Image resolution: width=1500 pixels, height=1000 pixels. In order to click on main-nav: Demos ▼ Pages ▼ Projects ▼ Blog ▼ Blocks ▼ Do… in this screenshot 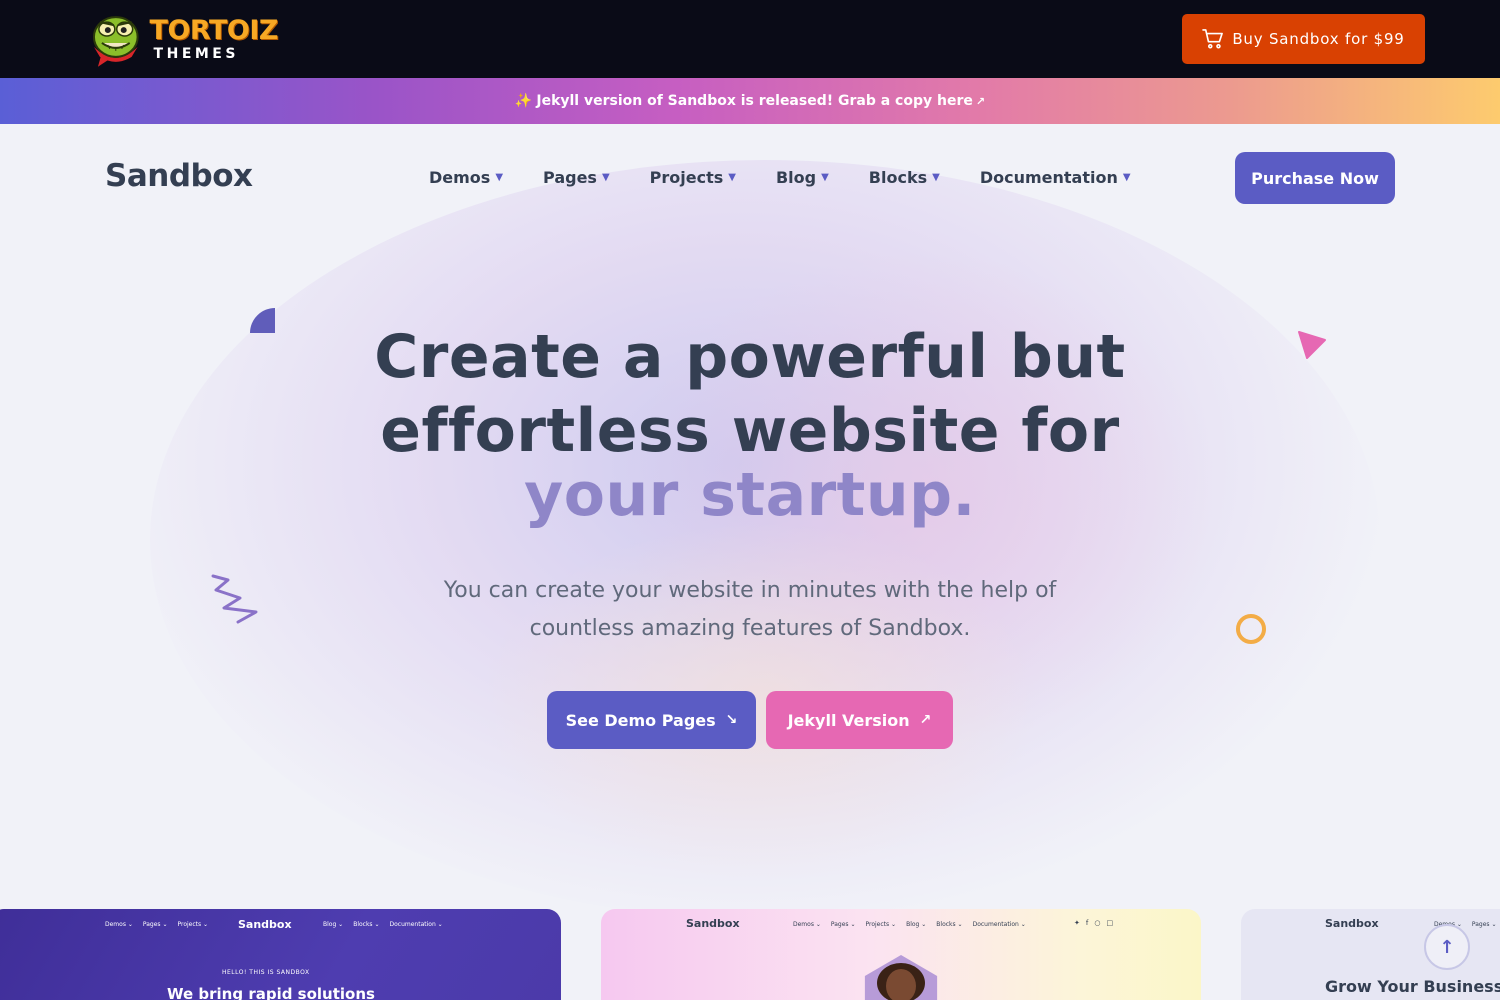, I will do `click(800, 177)`.